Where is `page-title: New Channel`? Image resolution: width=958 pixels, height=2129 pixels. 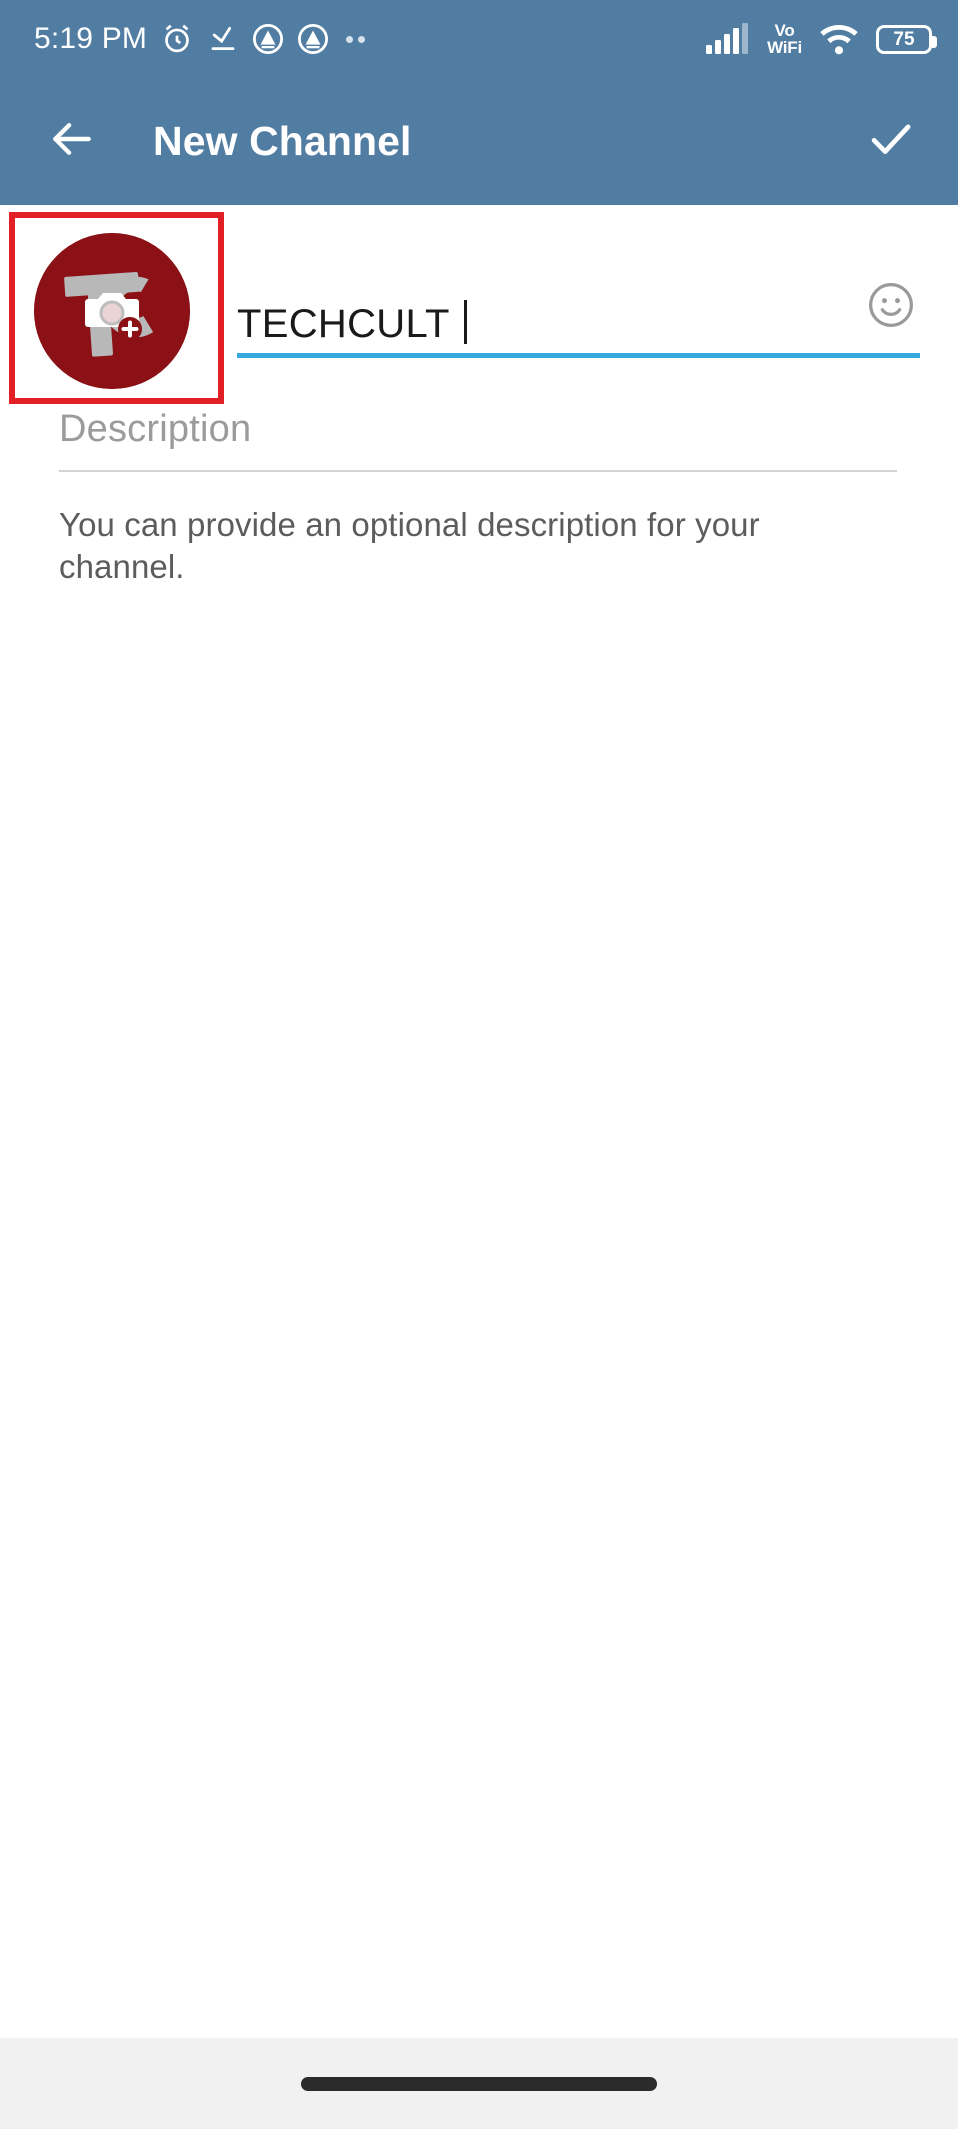
page-title: New Channel is located at coordinates (282, 141).